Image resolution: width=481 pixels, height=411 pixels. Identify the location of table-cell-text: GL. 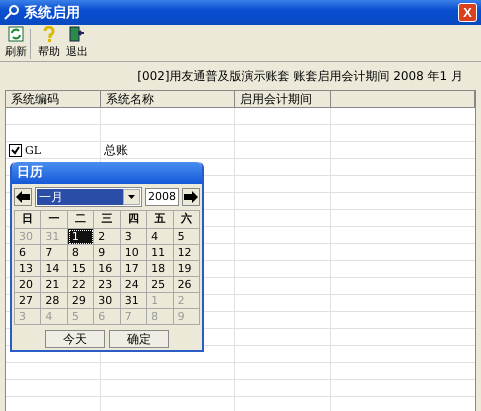
(33, 151).